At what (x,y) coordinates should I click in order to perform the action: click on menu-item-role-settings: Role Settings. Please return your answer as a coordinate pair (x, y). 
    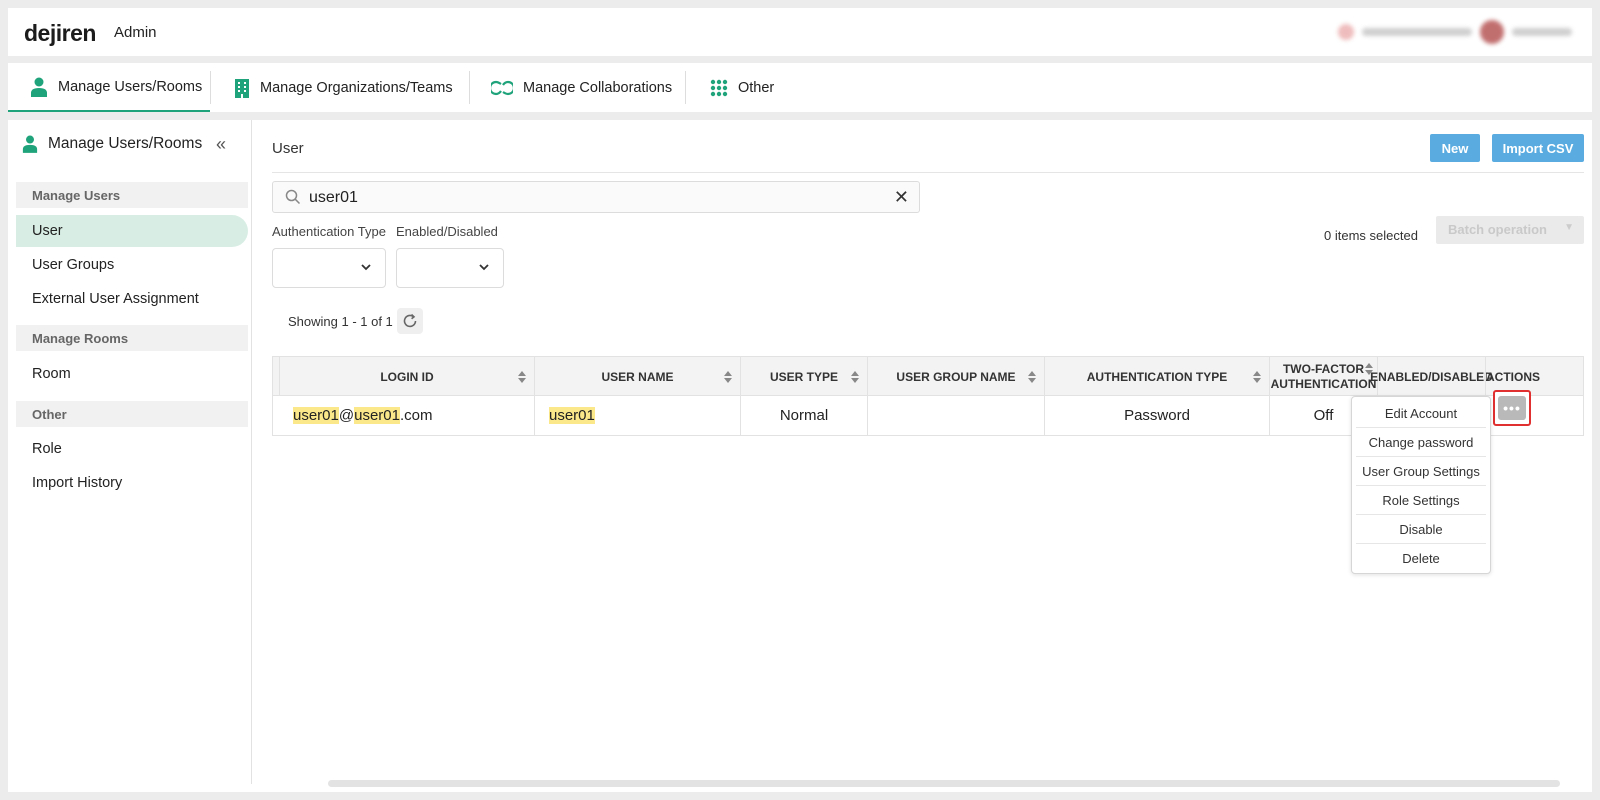
    Looking at the image, I should click on (1421, 500).